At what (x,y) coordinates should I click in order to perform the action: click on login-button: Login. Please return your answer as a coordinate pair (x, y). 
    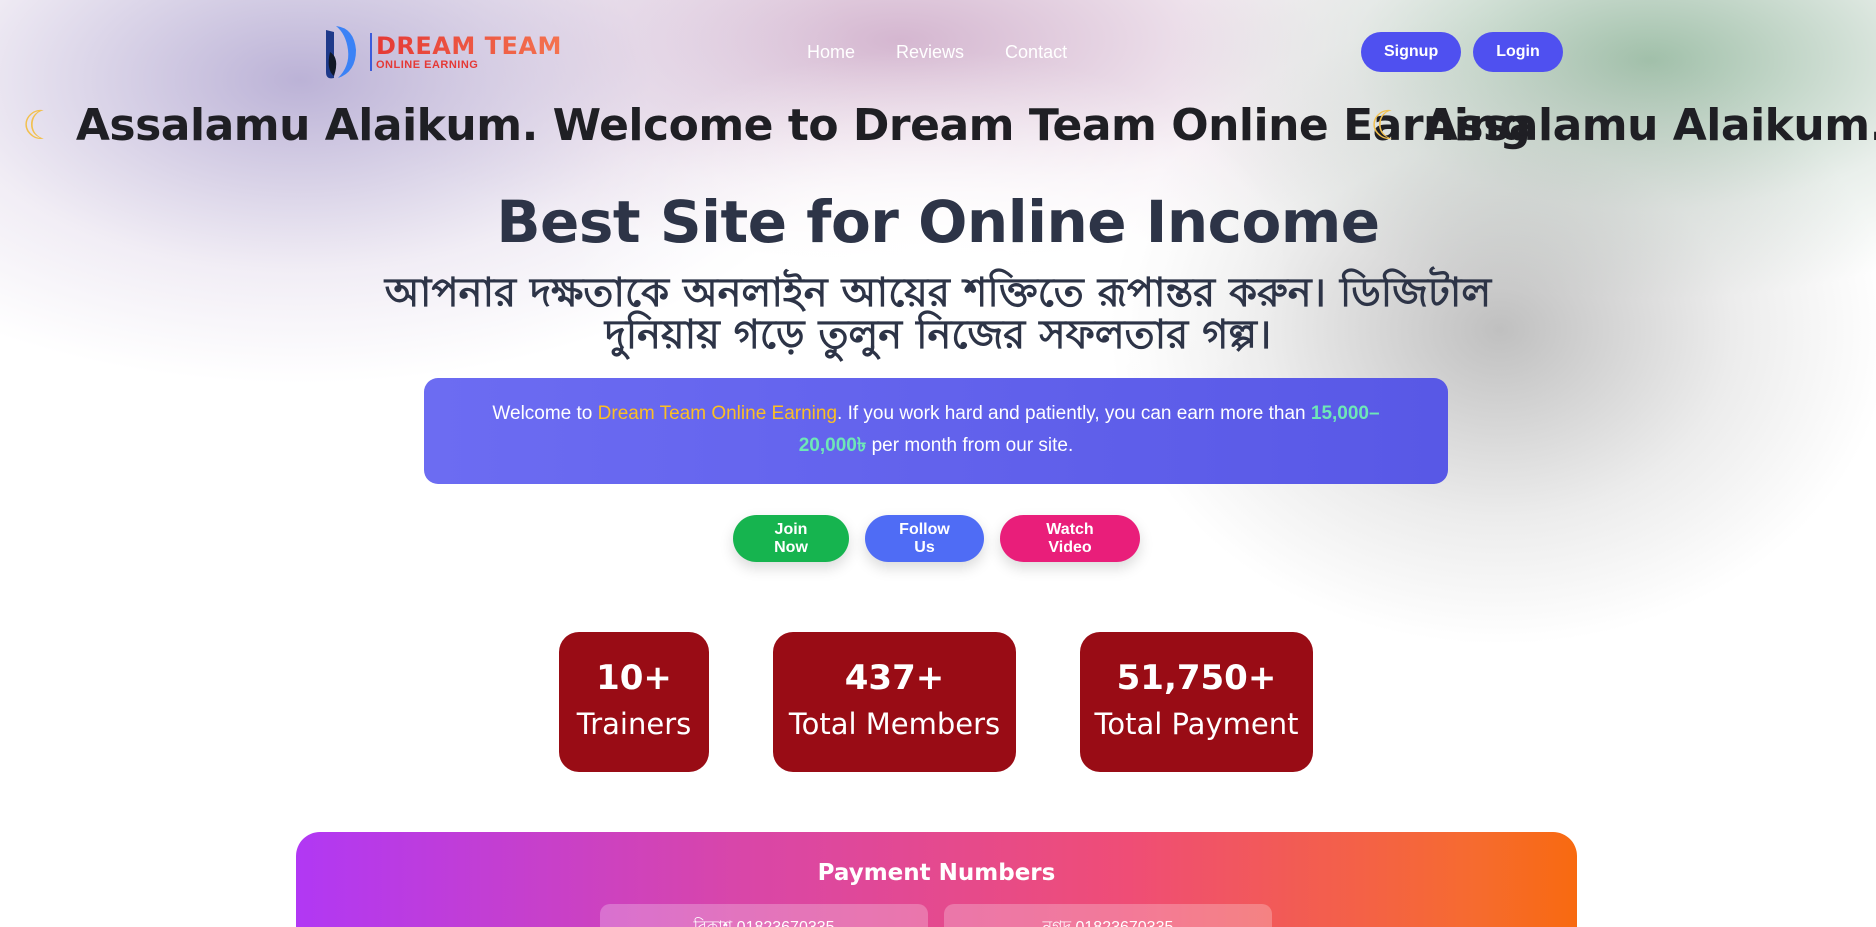
    Looking at the image, I should click on (1518, 52).